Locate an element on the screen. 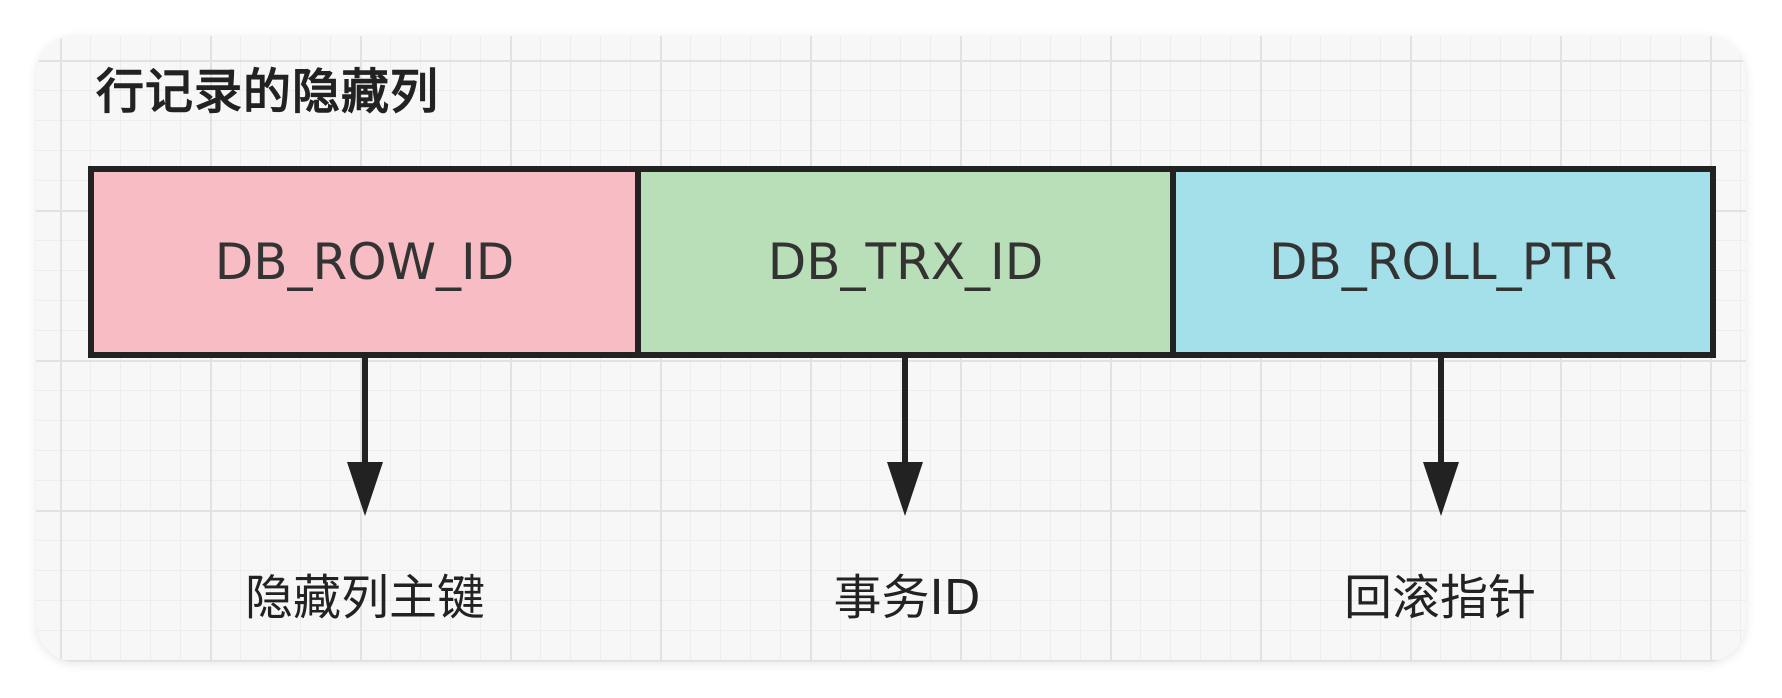 The height and width of the screenshot is (698, 1782). description-db-trx-id: 事务ID is located at coordinates (907, 598).